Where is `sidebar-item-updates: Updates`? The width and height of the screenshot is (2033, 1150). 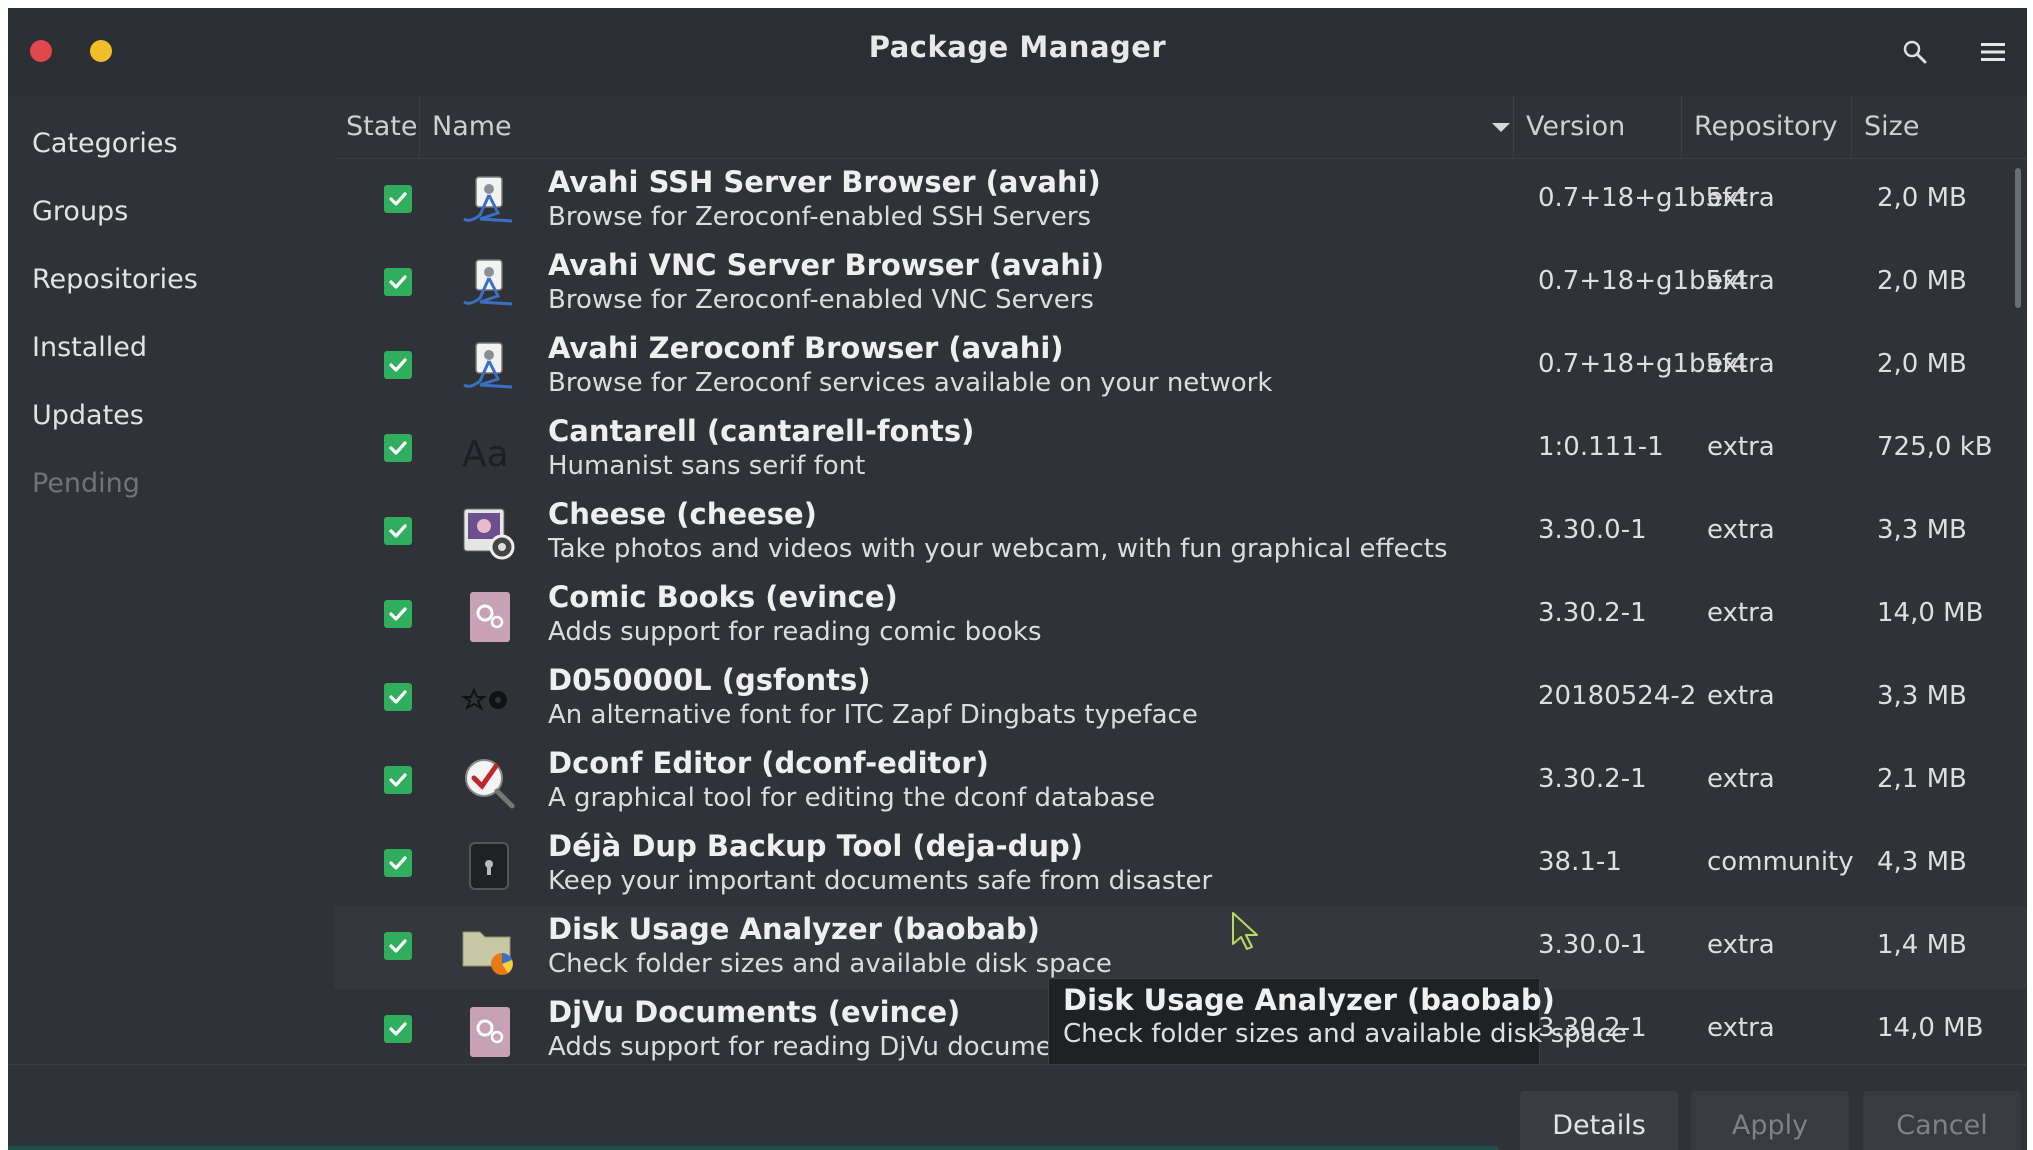 sidebar-item-updates: Updates is located at coordinates (172, 416).